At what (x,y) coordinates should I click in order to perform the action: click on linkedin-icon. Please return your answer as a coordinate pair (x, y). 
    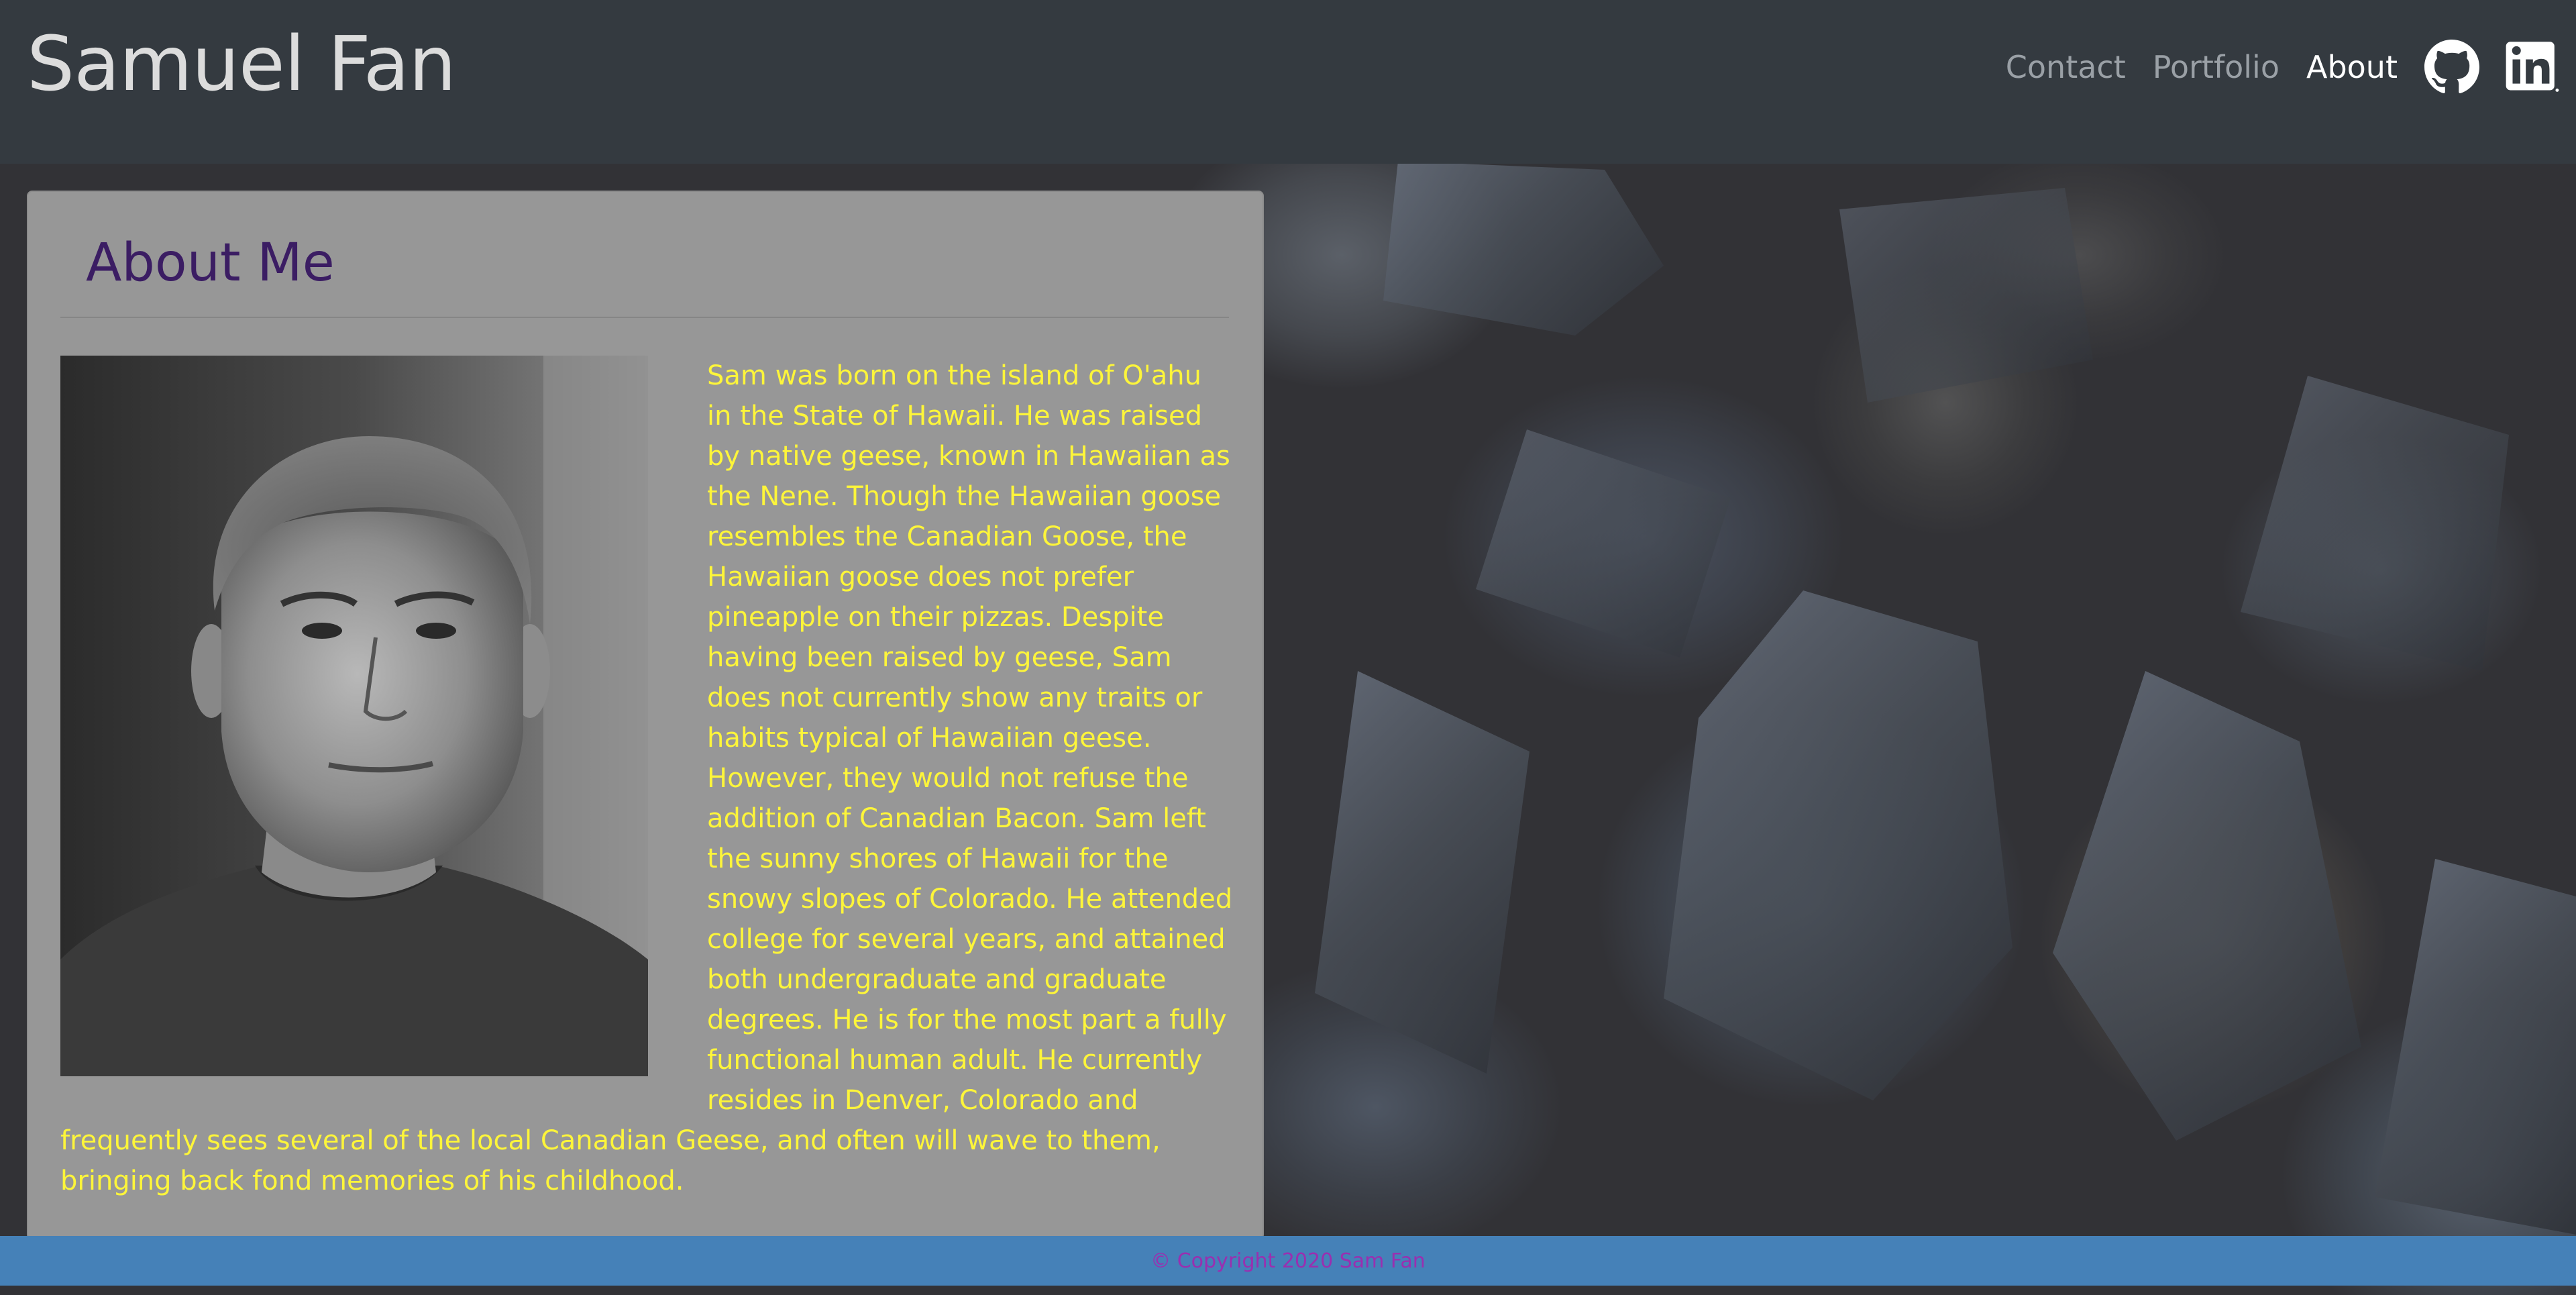
    Looking at the image, I should click on (2532, 67).